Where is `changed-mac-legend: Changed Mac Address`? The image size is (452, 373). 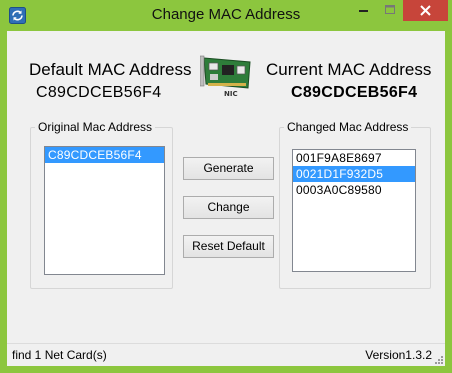 changed-mac-legend: Changed Mac Address is located at coordinates (348, 127).